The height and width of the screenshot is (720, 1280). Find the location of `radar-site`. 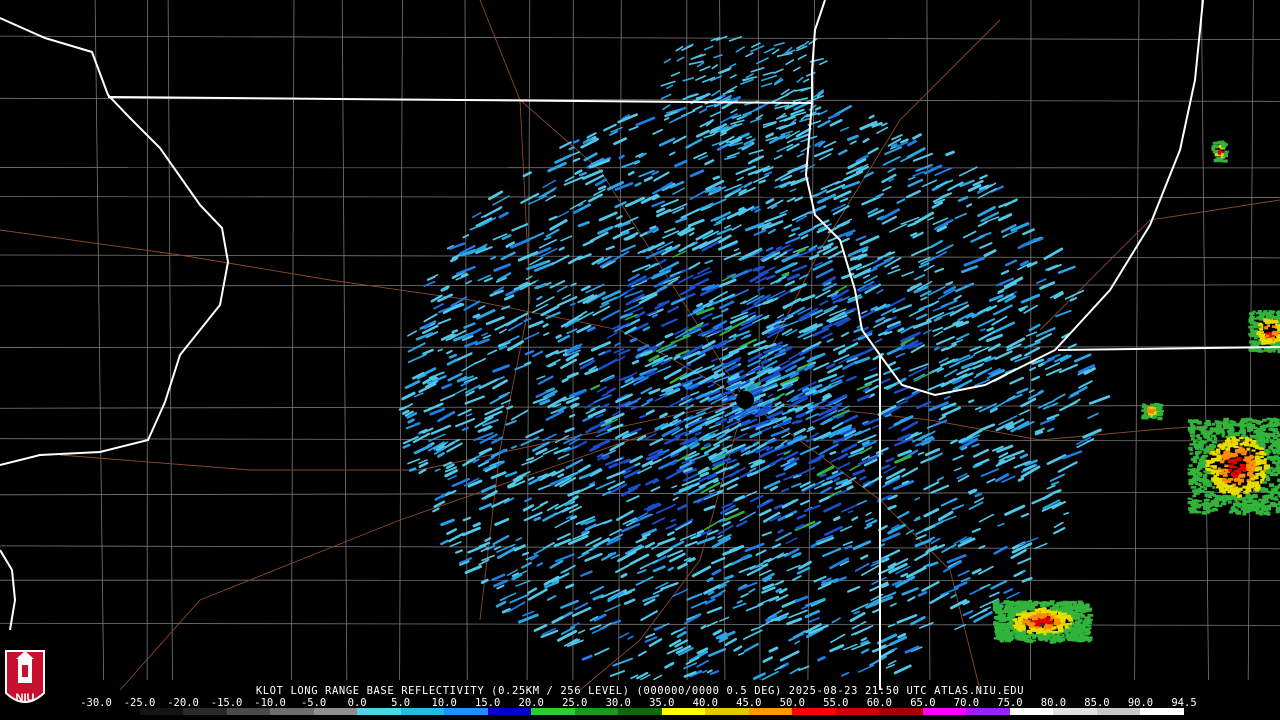

radar-site is located at coordinates (745, 400).